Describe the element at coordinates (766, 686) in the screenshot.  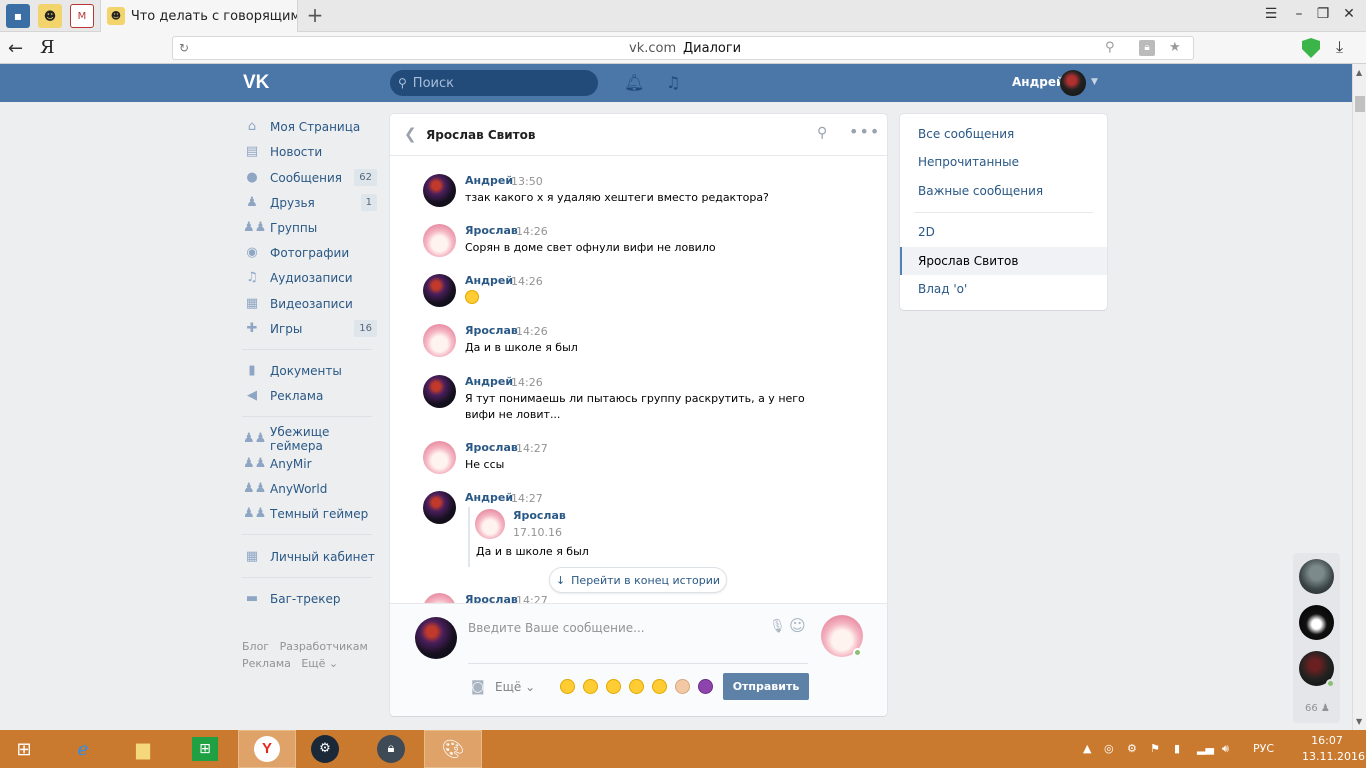
I see `send-button: Отправить` at that location.